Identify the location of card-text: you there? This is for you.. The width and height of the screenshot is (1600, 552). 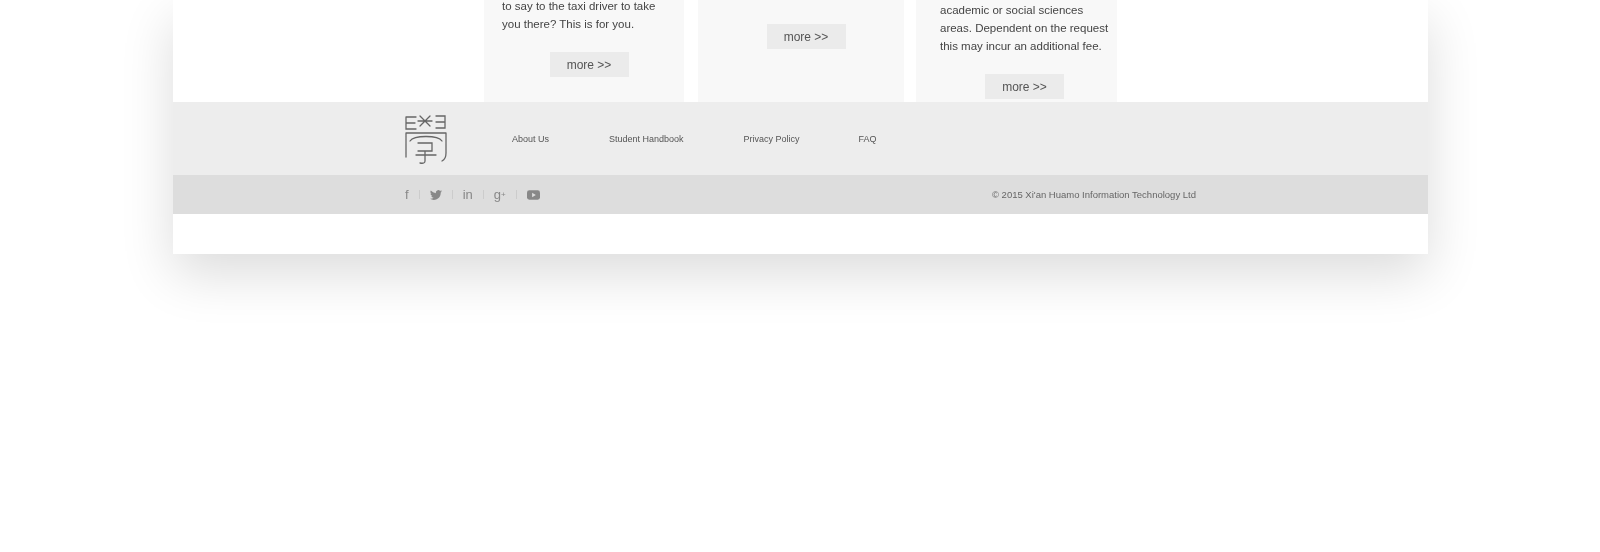
(568, 24).